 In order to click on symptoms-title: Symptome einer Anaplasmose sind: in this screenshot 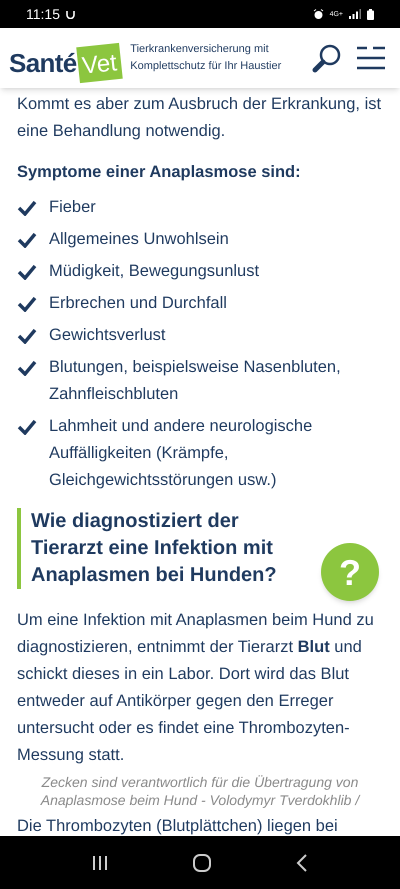, I will do `click(159, 172)`.